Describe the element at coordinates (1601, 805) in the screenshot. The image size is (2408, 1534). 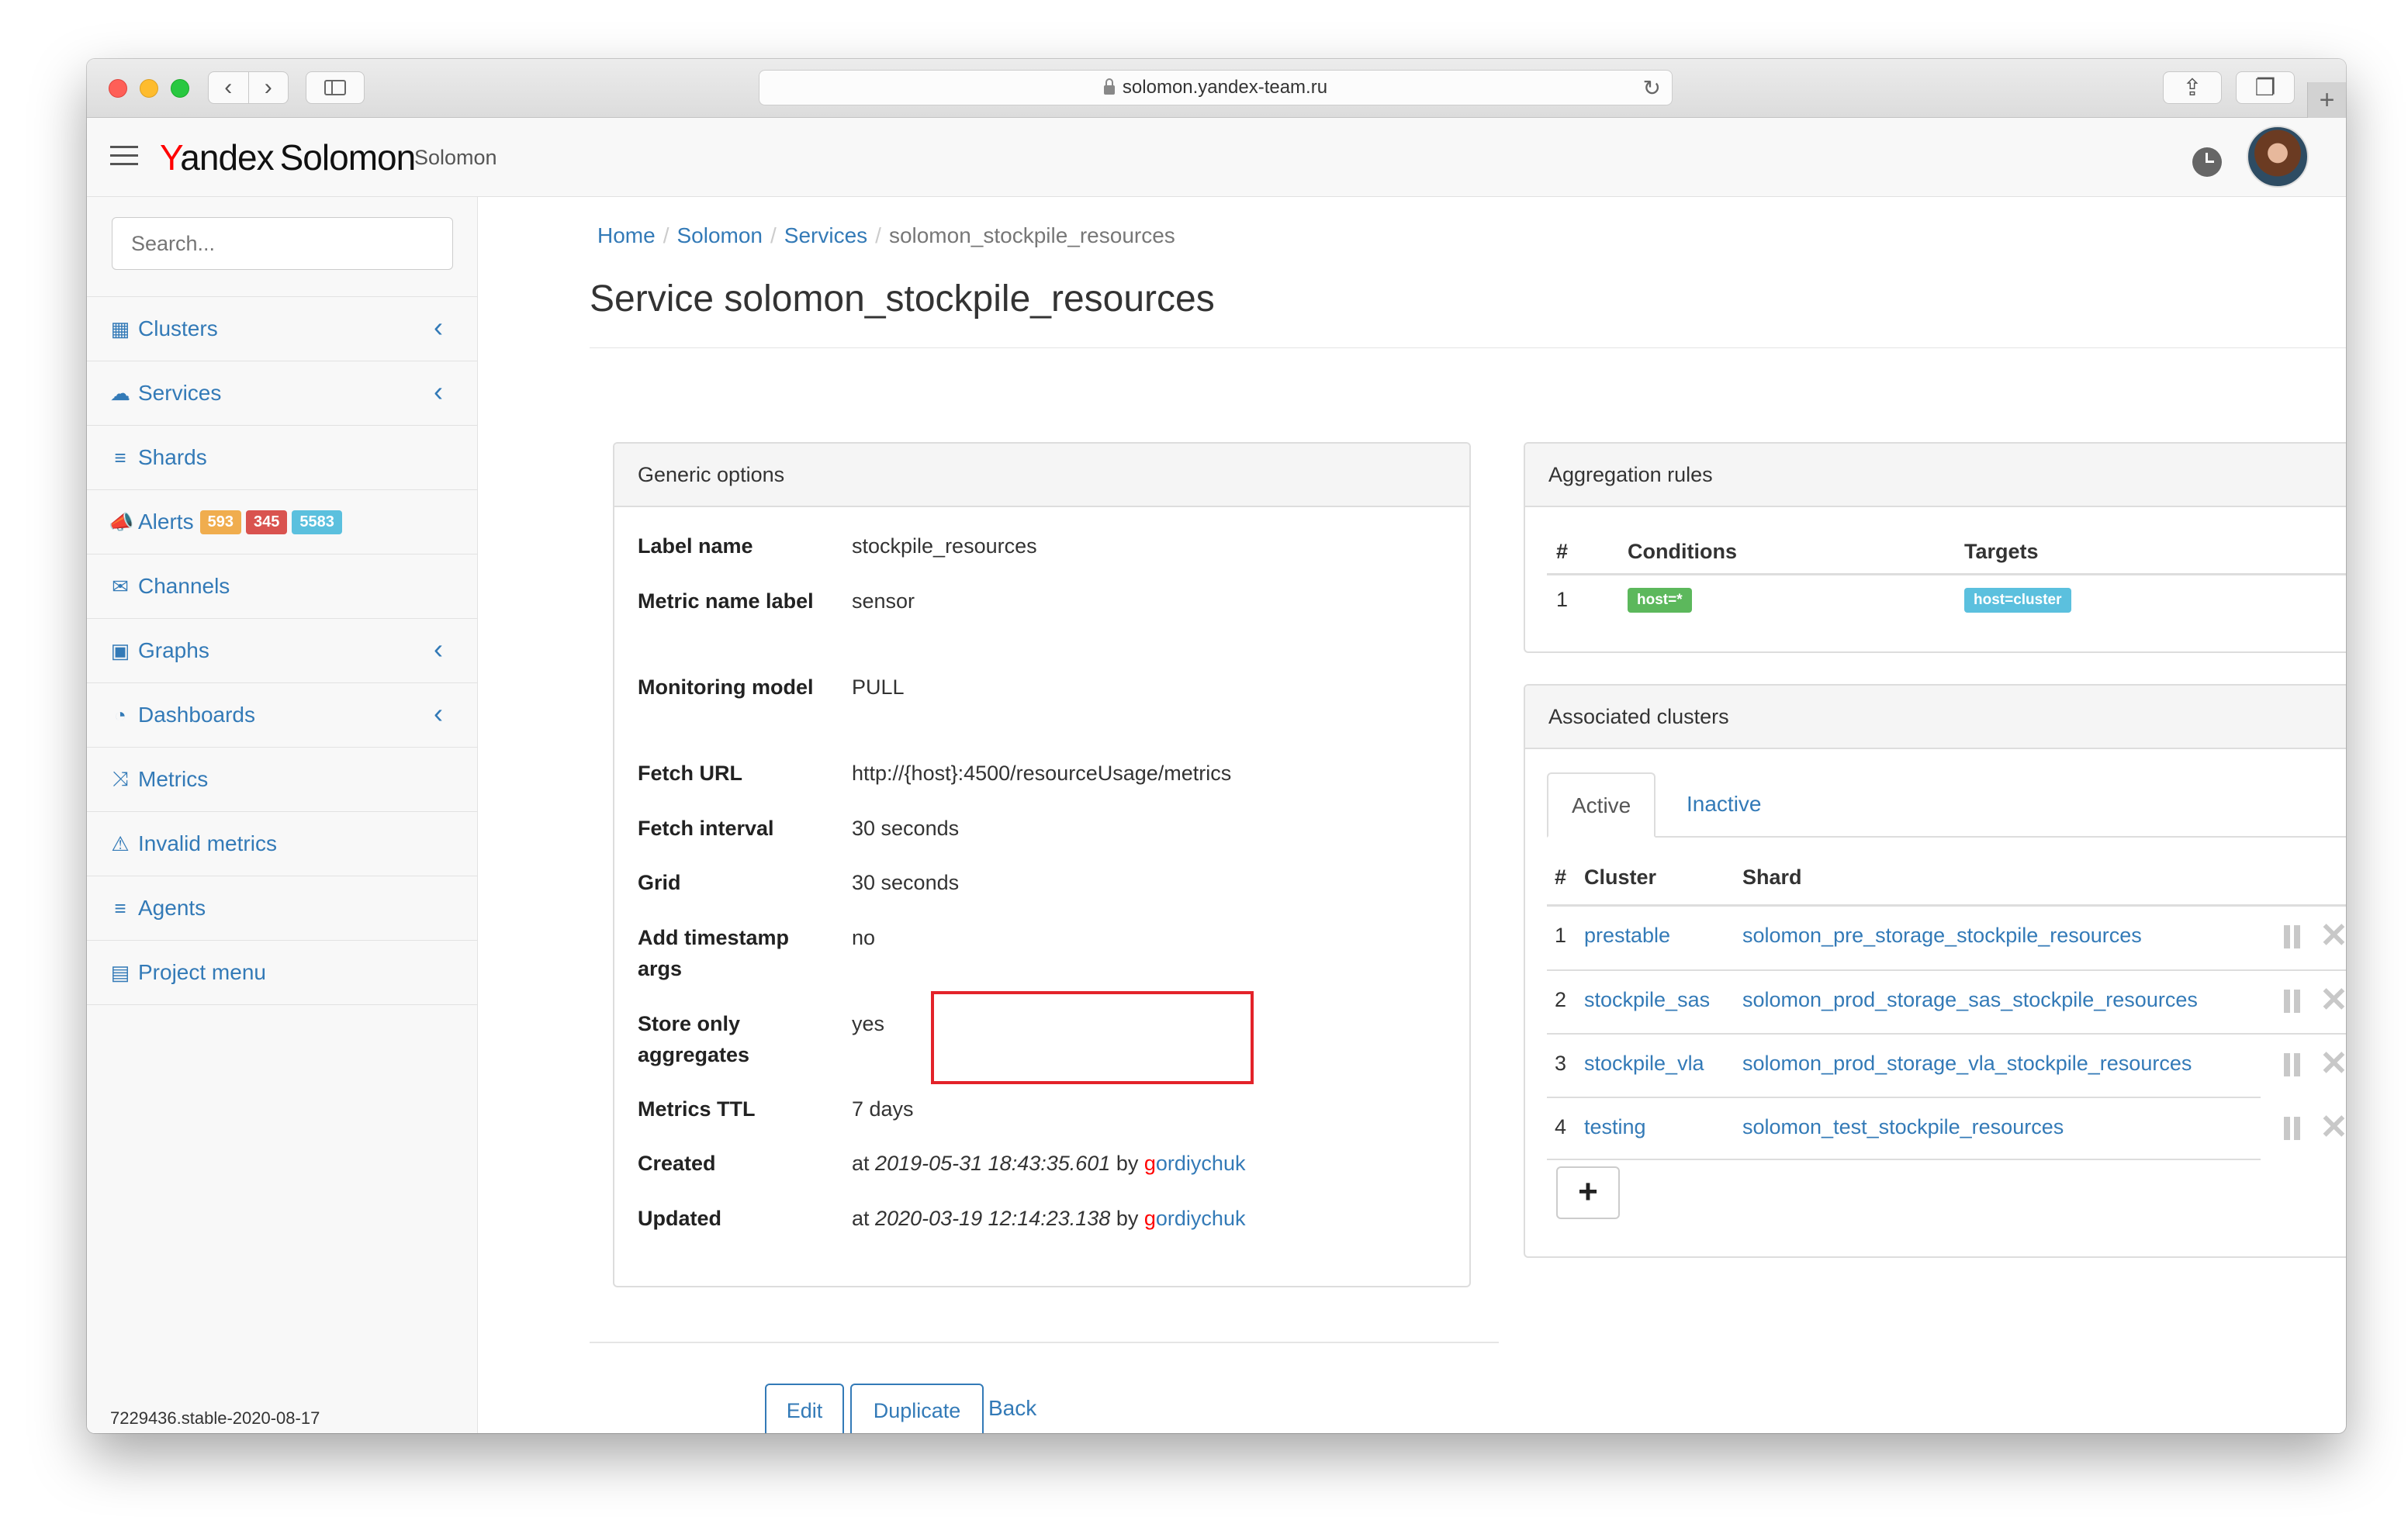
I see `tab-active: Active` at that location.